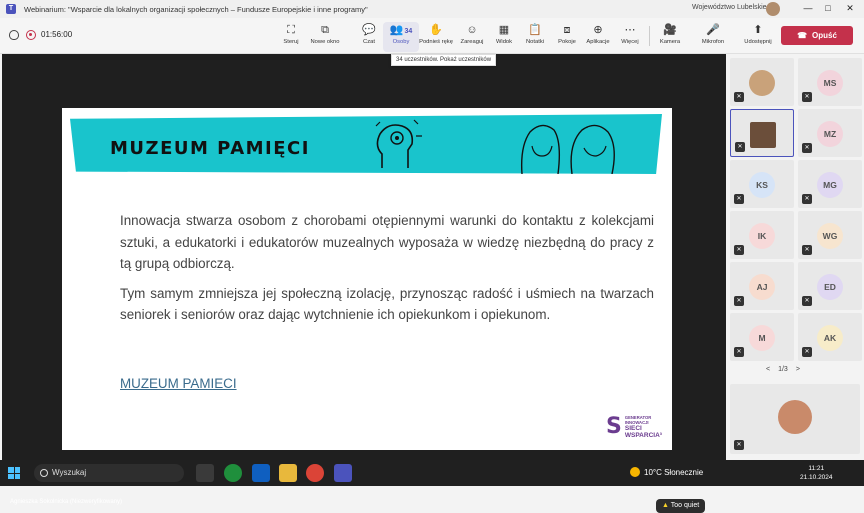  What do you see at coordinates (343, 473) in the screenshot?
I see `teams-taskbar-icon` at bounding box center [343, 473].